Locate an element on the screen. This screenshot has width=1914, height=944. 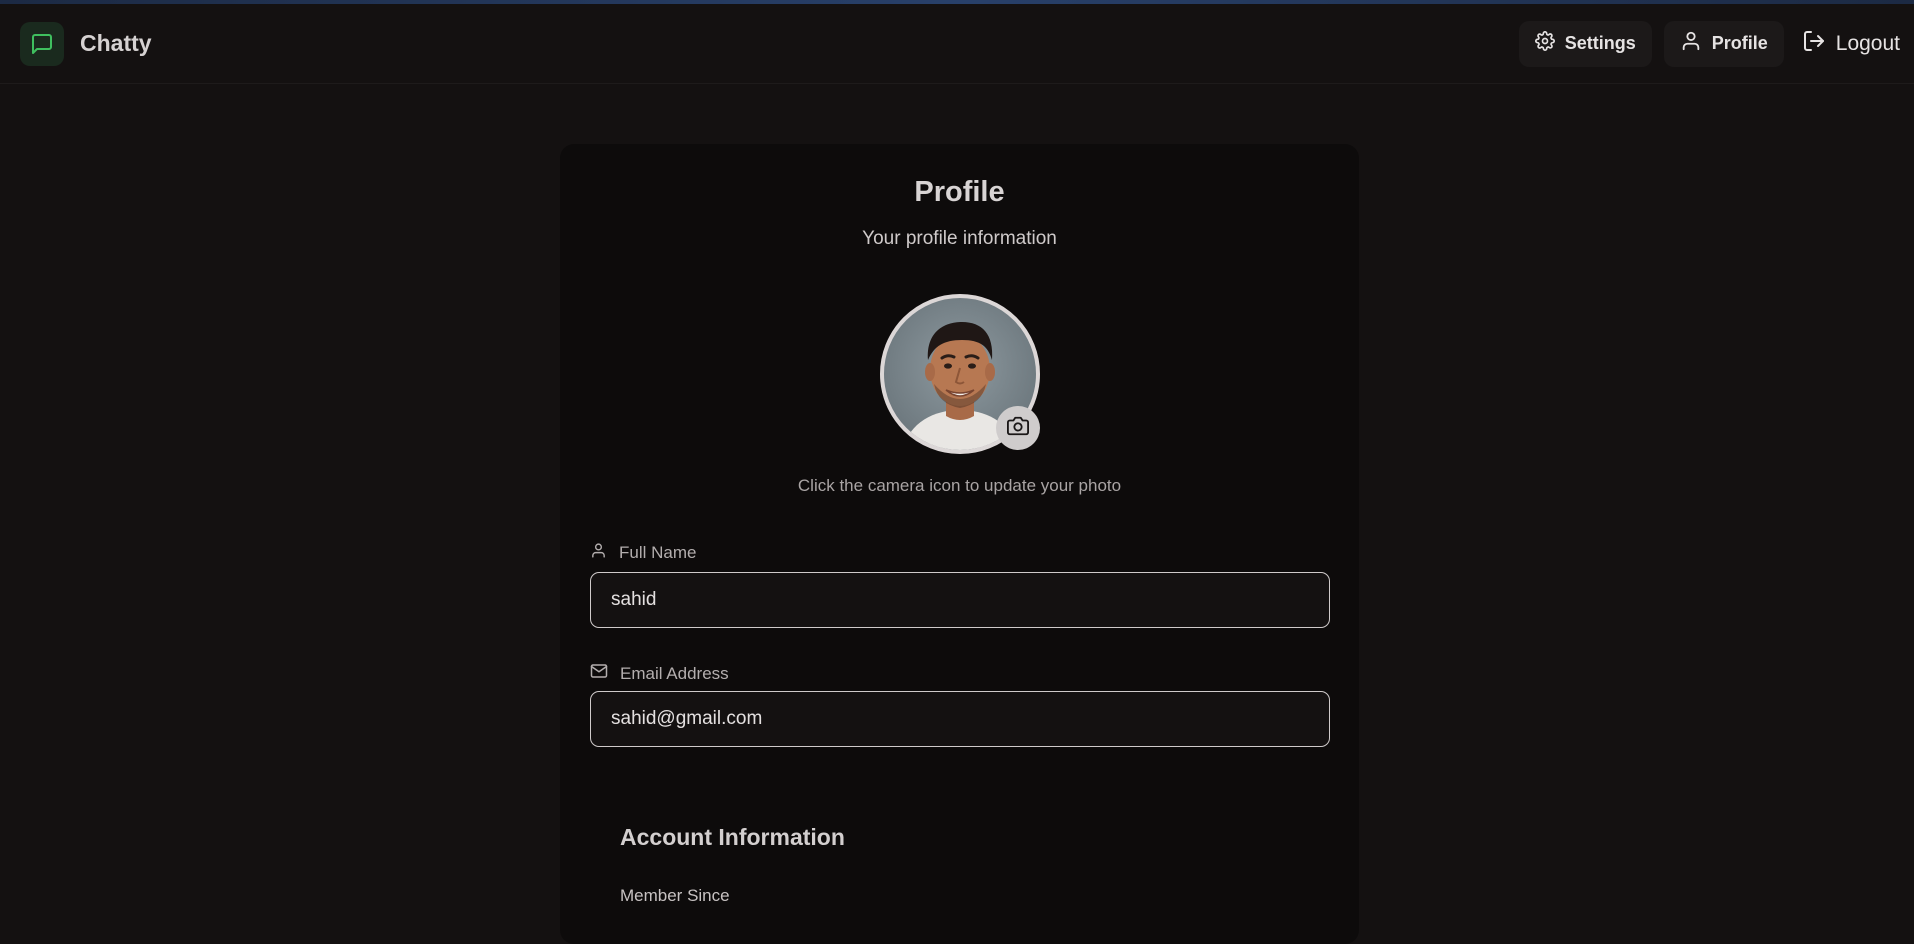
full-name-label-text: Full Name is located at coordinates (658, 552).